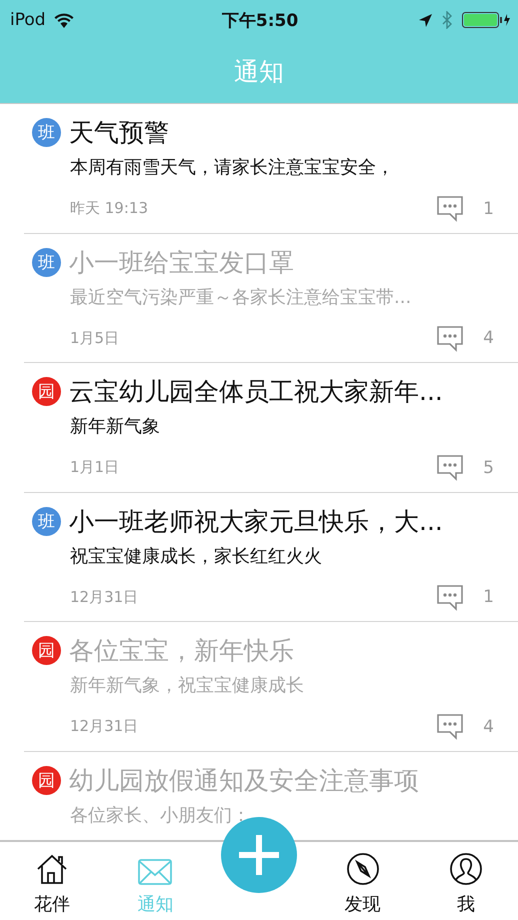 This screenshot has width=518, height=920. I want to click on notice-preview: 各位家长、小朋友们：, so click(160, 815).